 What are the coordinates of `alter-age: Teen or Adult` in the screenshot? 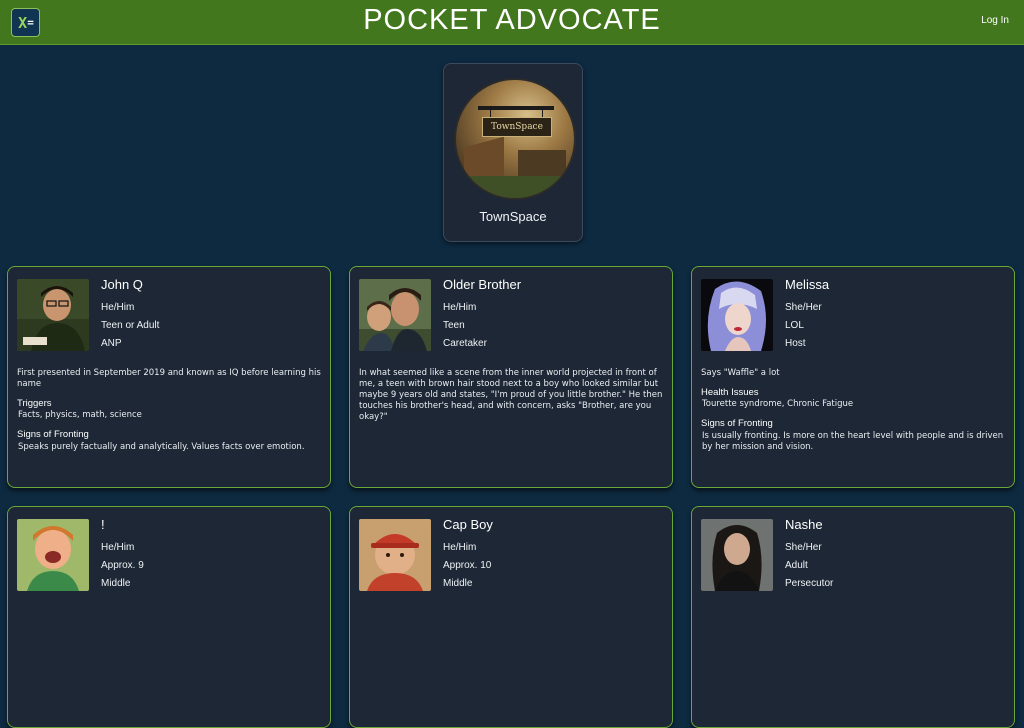 It's located at (130, 325).